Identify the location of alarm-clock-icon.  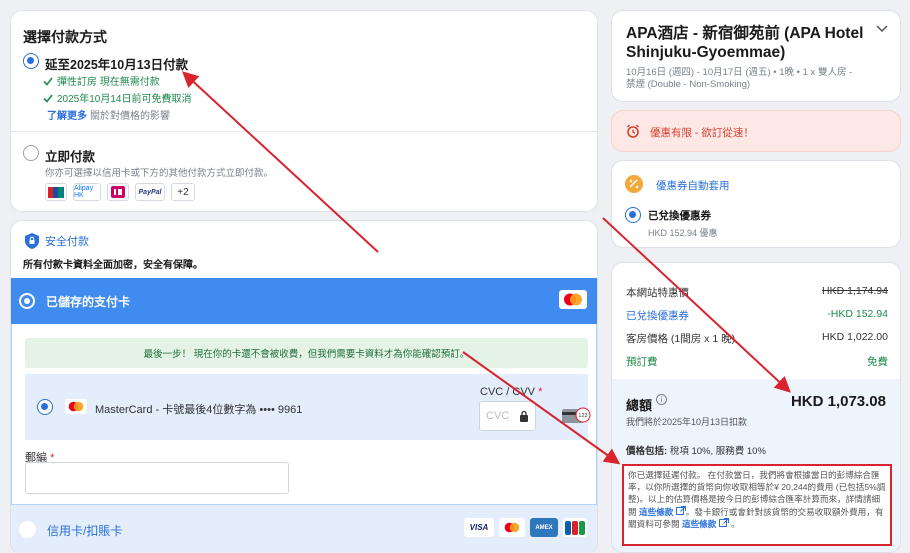
(633, 131).